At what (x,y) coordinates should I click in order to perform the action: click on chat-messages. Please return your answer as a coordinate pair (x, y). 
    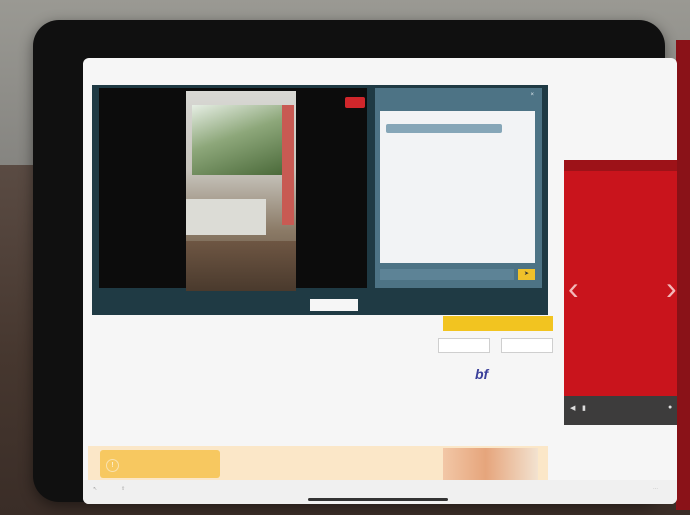
    Looking at the image, I should click on (457, 187).